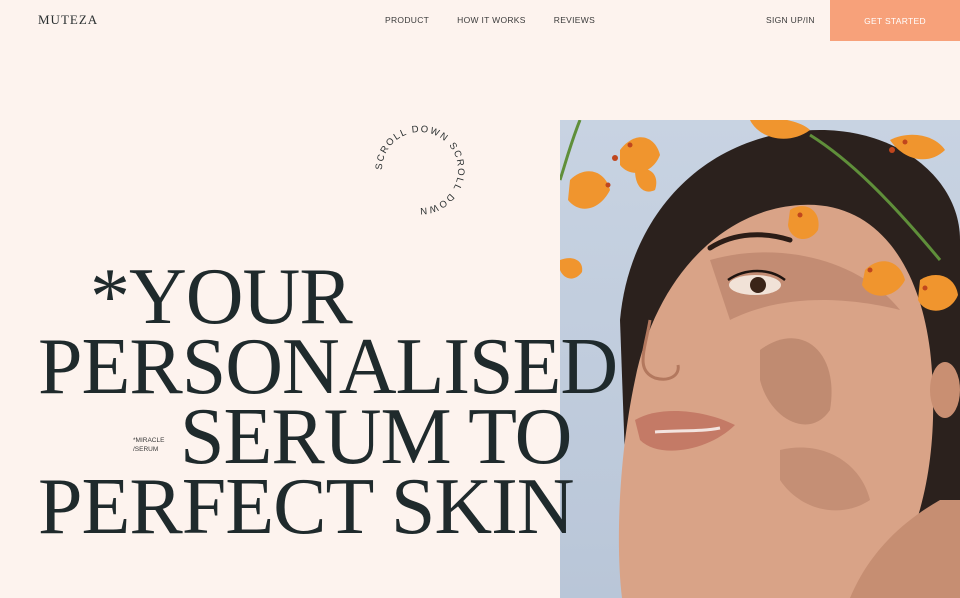 The width and height of the screenshot is (960, 598). I want to click on nav-how-it-works: HOW IT WORKS, so click(491, 20).